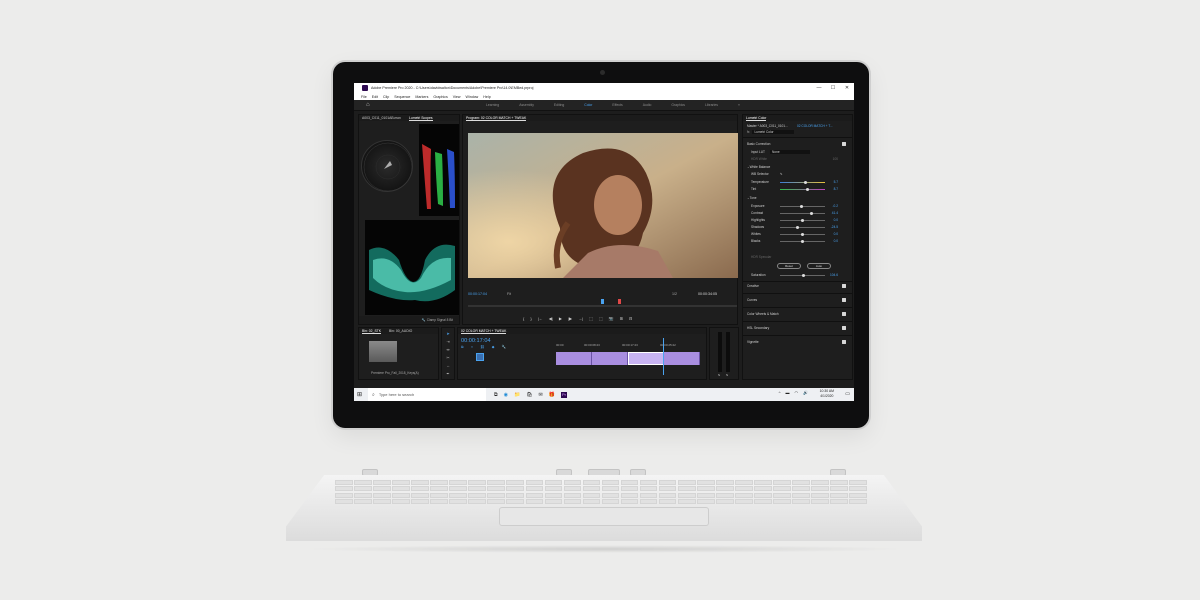  What do you see at coordinates (448, 341) in the screenshot?
I see `track-select-tool-icon: ⇥` at bounding box center [448, 341].